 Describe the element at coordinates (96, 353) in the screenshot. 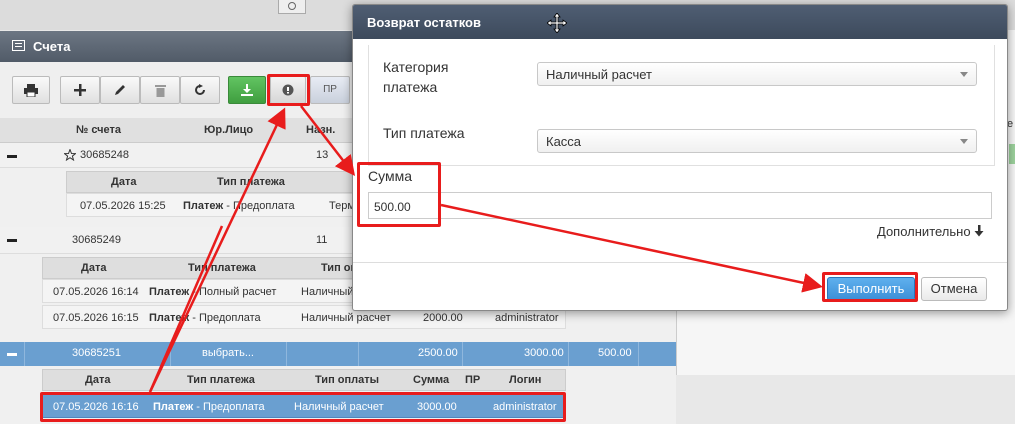

I see `account-number: 30685251` at that location.